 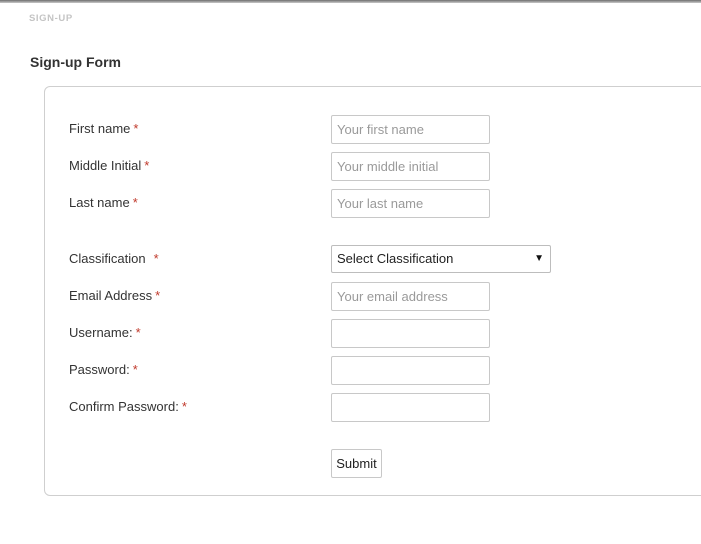 What do you see at coordinates (101, 332) in the screenshot?
I see `username-label-text: Username:` at bounding box center [101, 332].